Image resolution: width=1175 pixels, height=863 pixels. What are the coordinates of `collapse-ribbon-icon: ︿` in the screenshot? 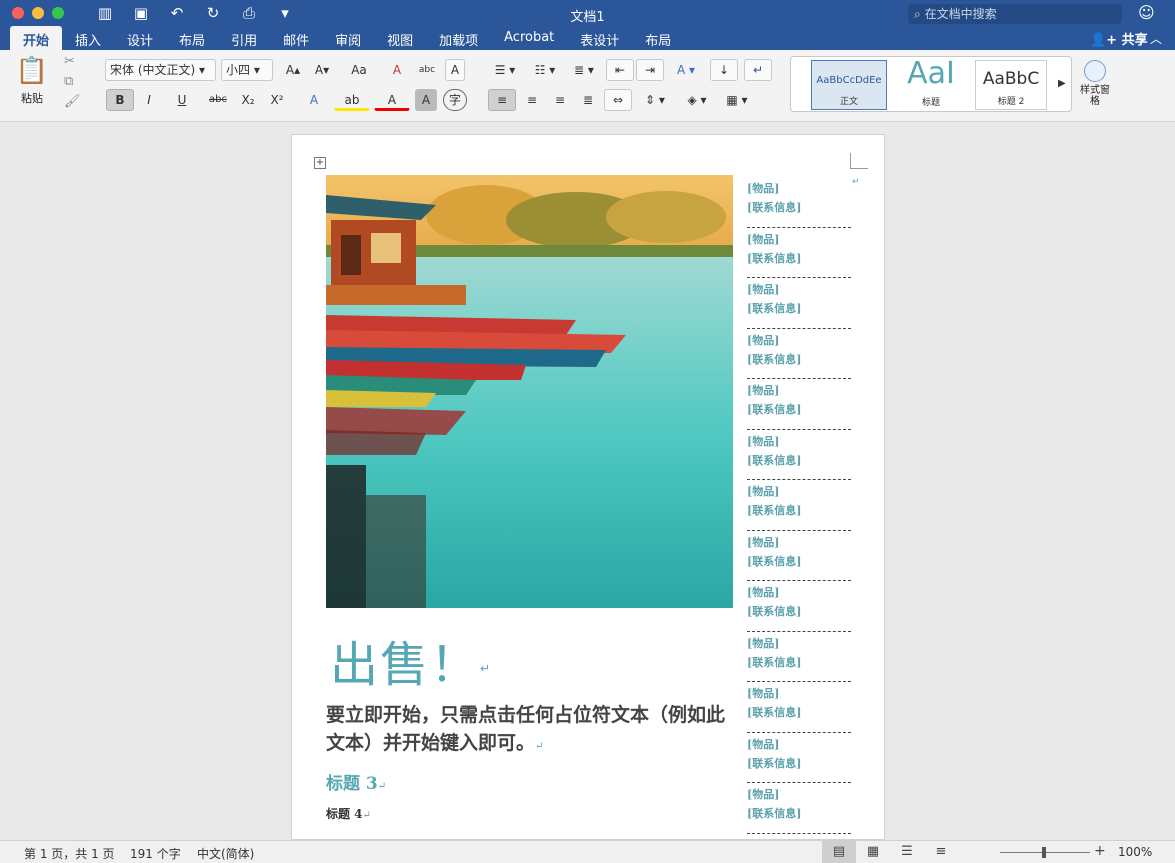 It's located at (1156, 38).